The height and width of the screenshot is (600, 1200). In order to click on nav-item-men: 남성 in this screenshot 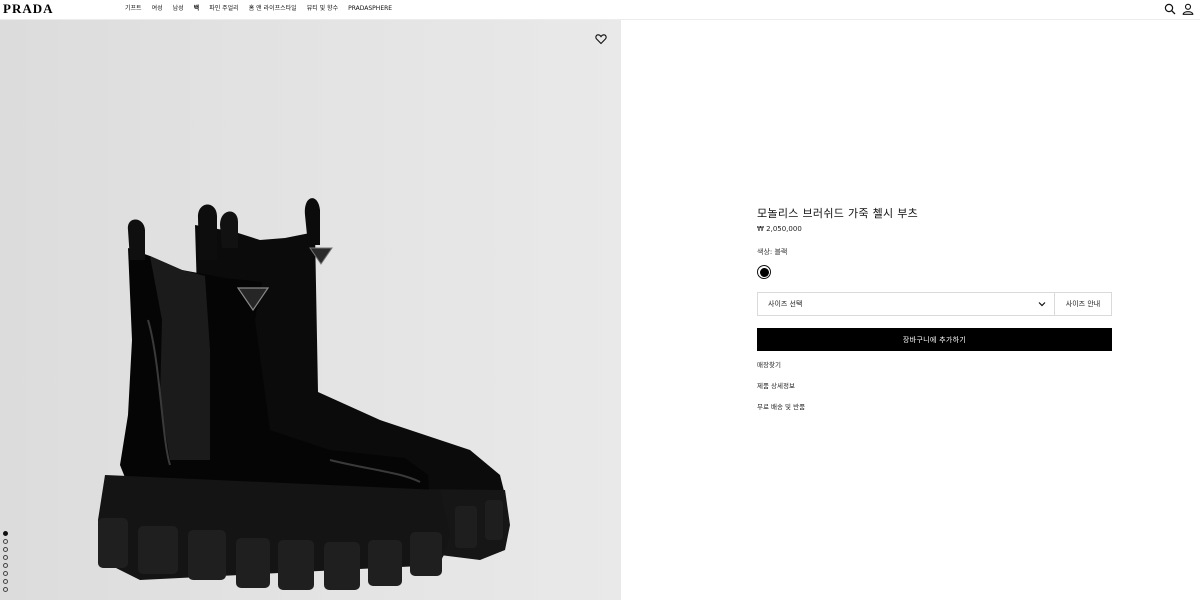, I will do `click(178, 9)`.